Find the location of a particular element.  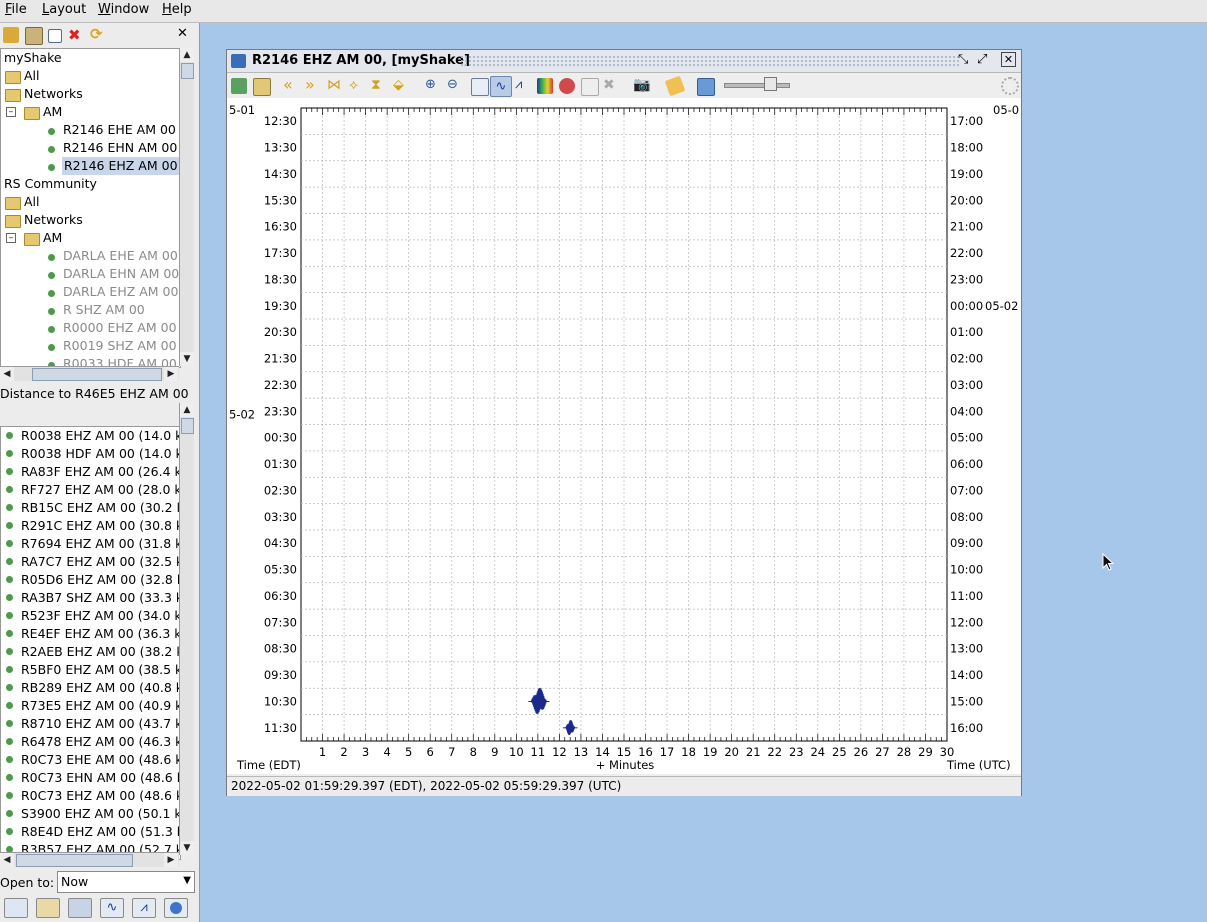

collapse-icon is located at coordinates (55, 36).